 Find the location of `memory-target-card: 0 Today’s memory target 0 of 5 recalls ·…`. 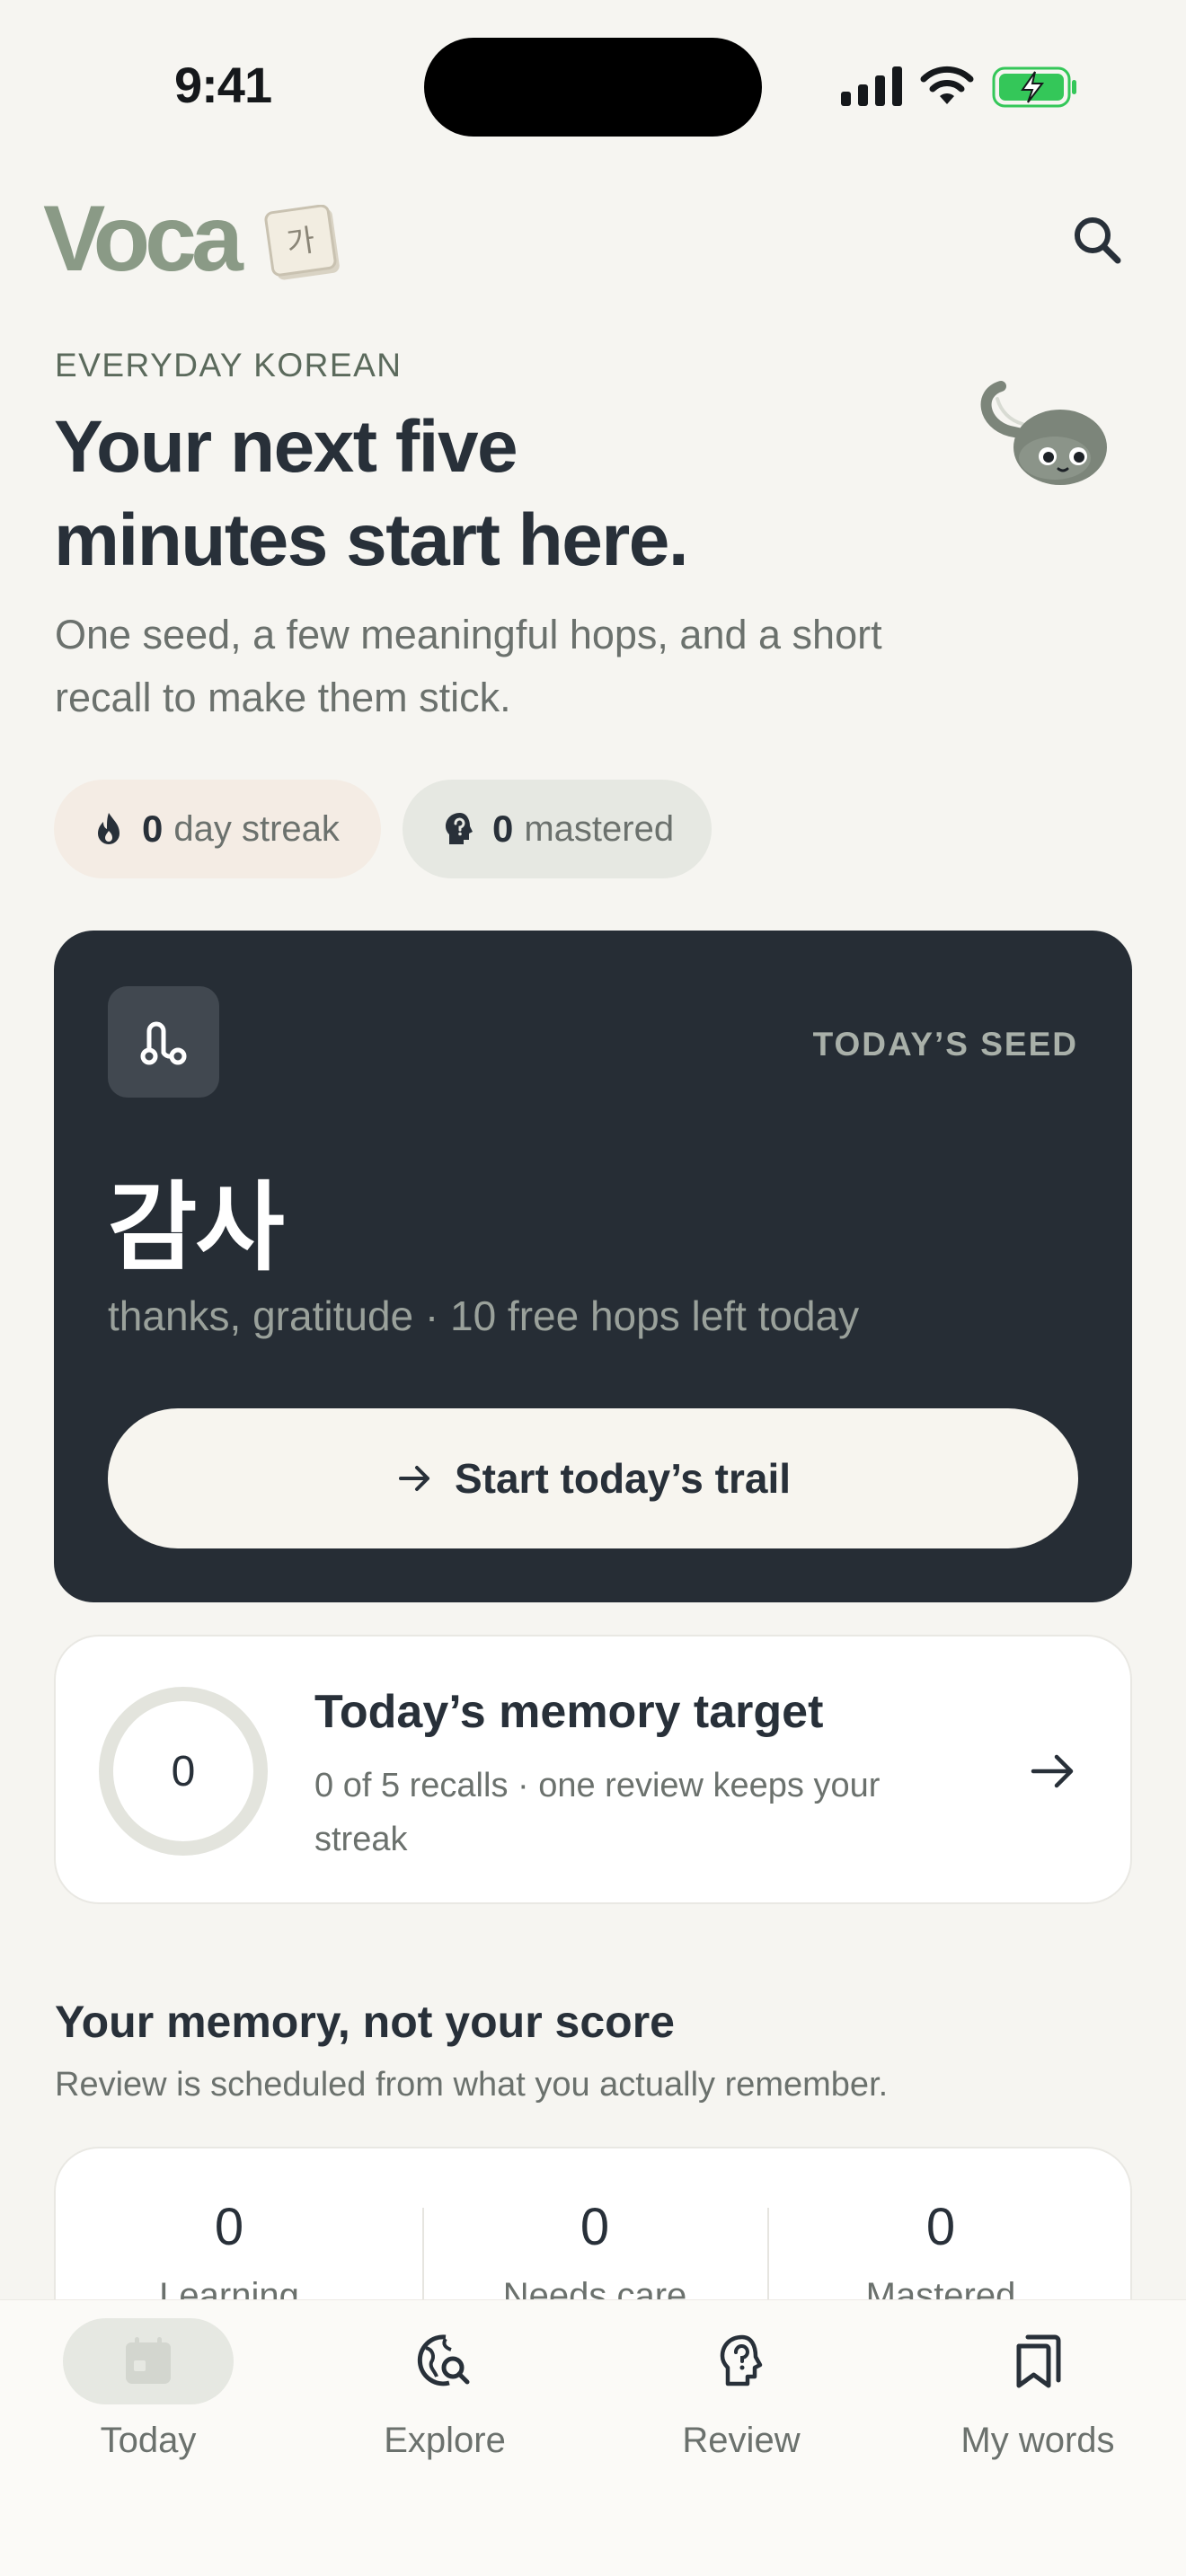

memory-target-card: 0 Today’s memory target 0 of 5 recalls ·… is located at coordinates (593, 1769).